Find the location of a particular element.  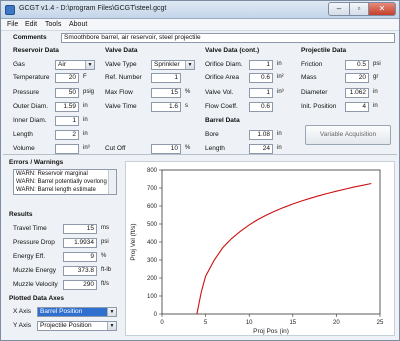

variable-acquisition-button: Variable Acquisition is located at coordinates (348, 135).